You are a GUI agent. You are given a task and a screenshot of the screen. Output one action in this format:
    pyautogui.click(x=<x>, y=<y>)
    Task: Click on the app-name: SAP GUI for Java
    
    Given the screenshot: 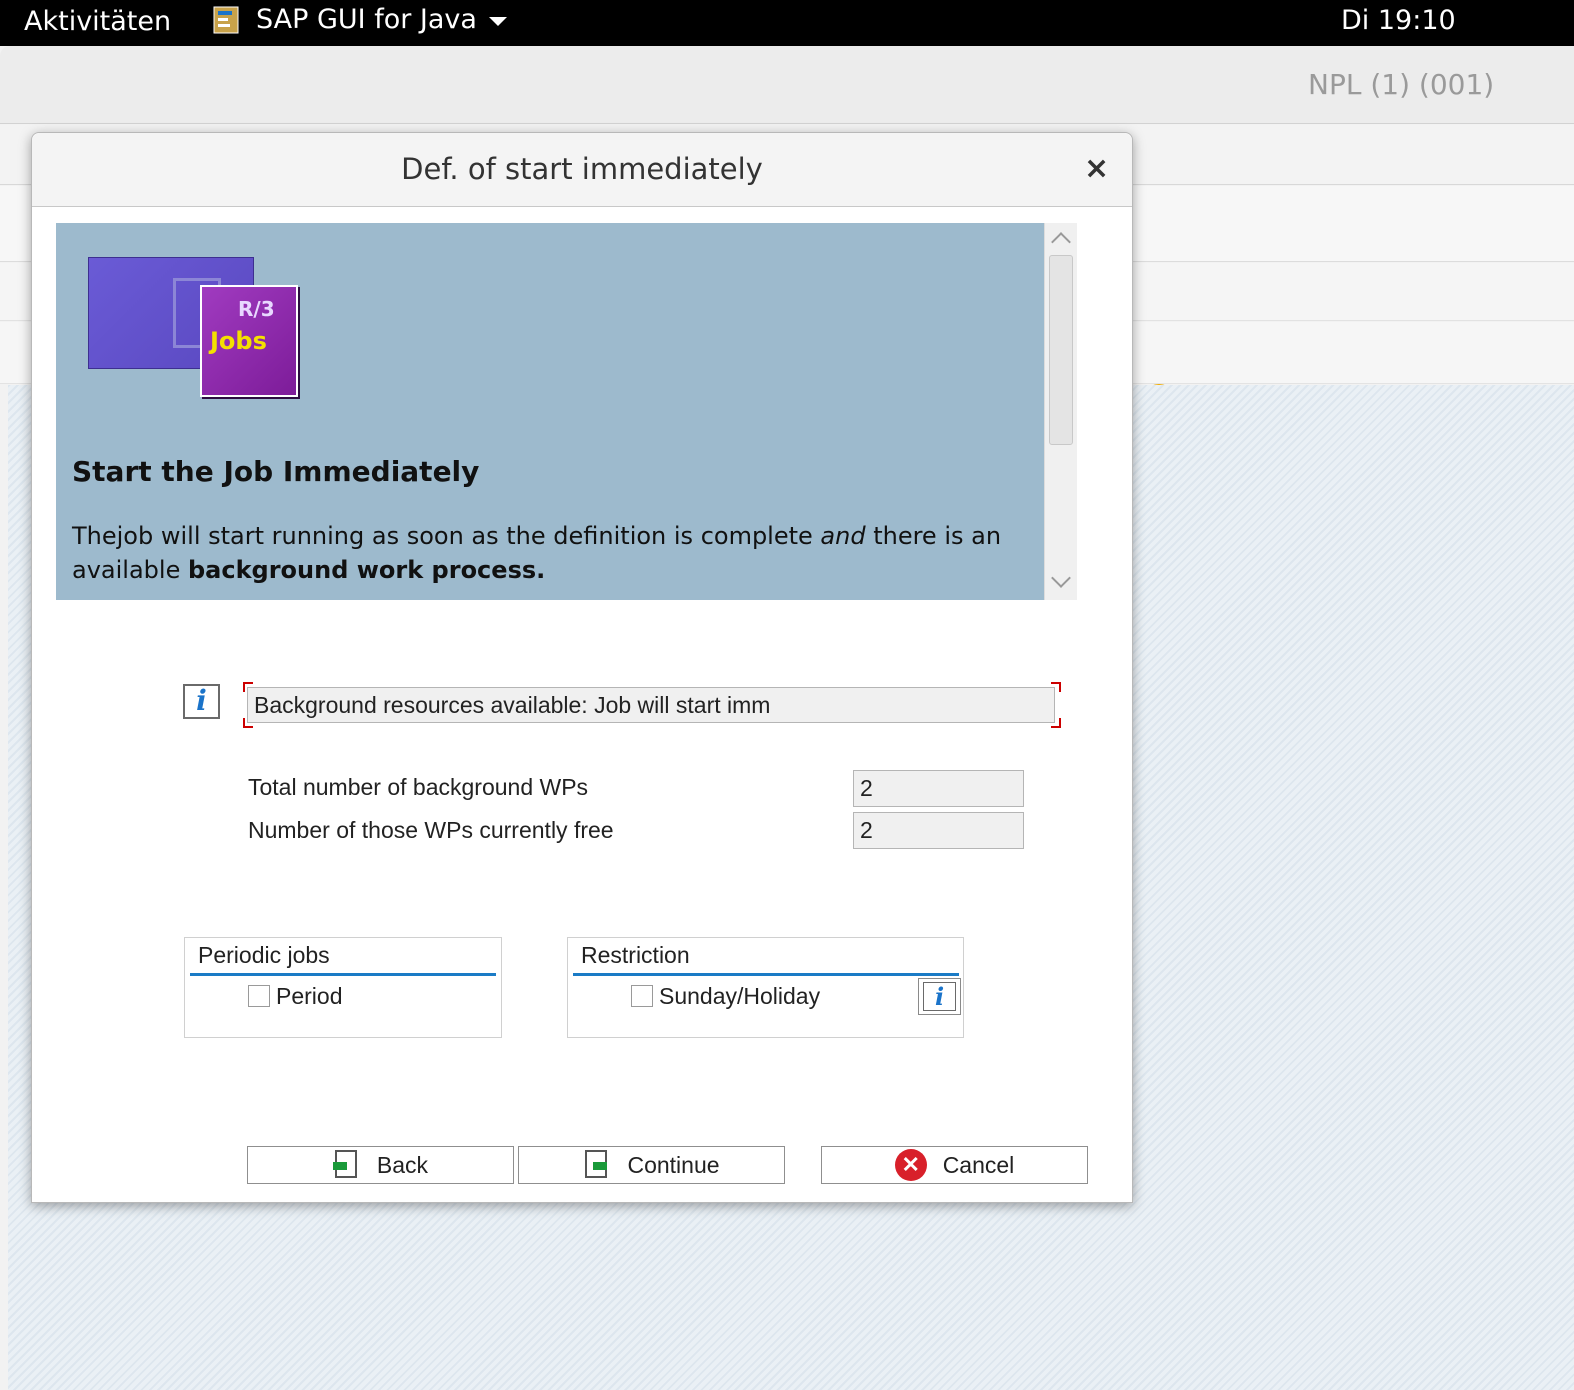 What is the action you would take?
    pyautogui.click(x=366, y=19)
    